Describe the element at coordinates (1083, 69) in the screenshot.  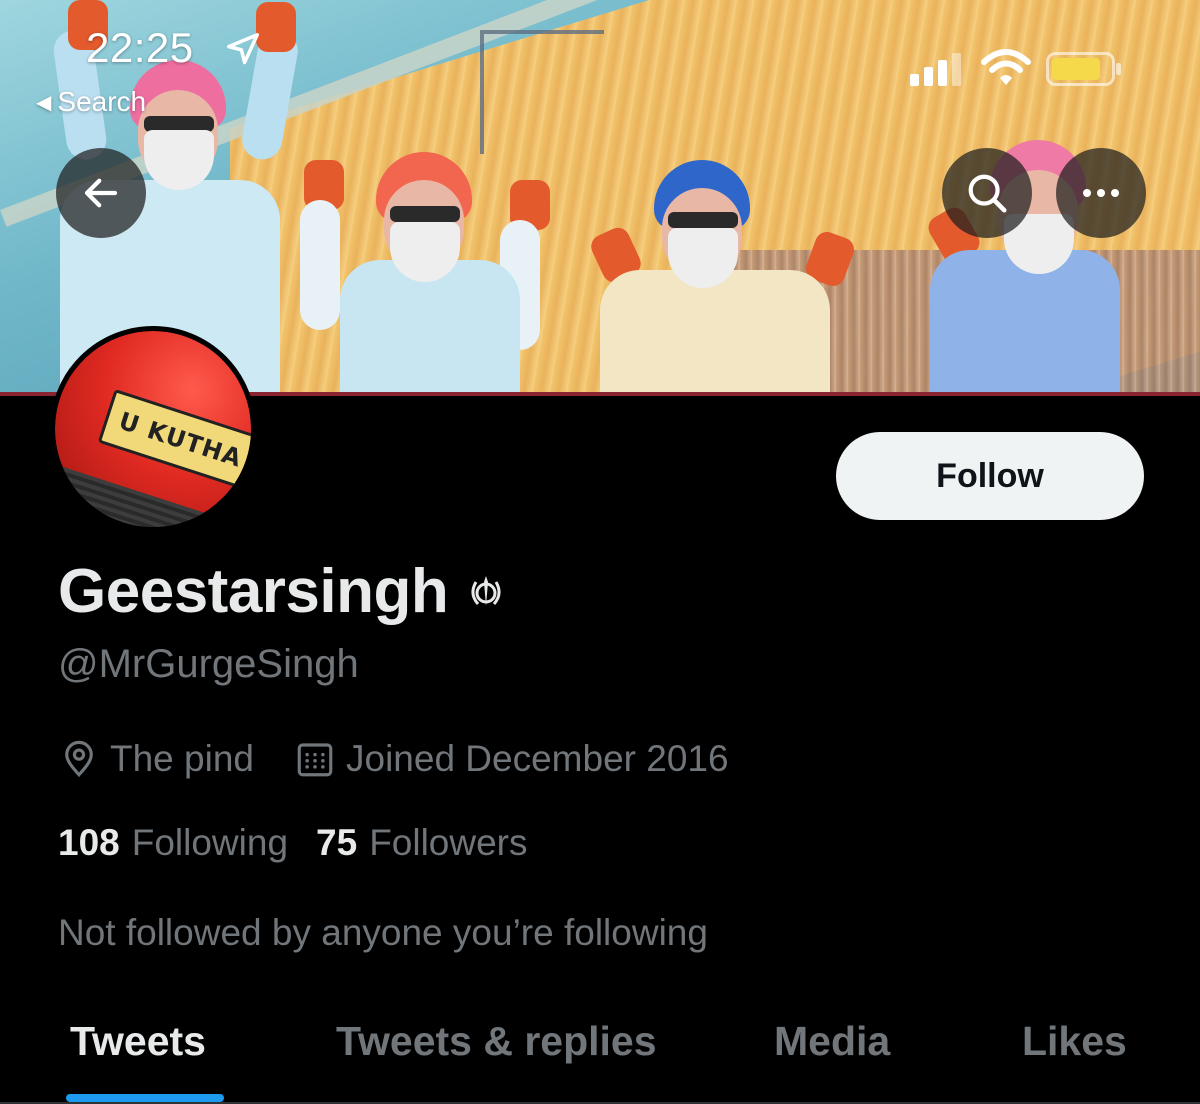
I see `battery-icon` at that location.